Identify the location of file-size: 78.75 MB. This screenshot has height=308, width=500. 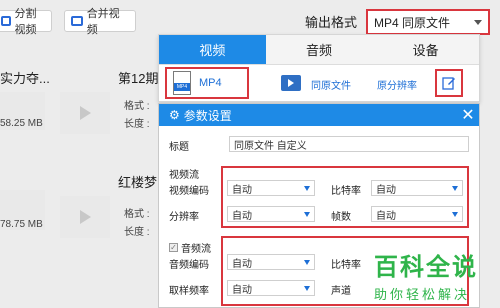
(21, 224).